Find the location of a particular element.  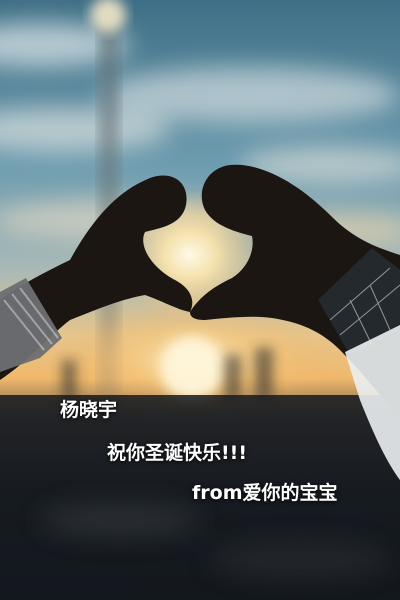

caption-from: from爱你的宝宝 is located at coordinates (265, 493).